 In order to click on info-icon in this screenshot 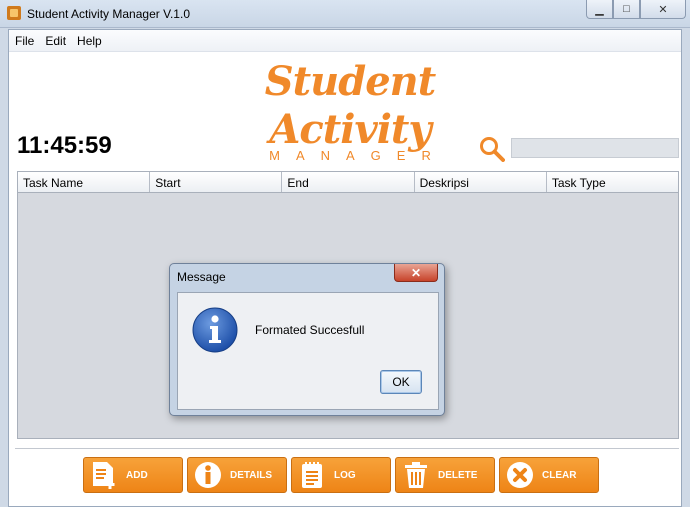, I will do `click(208, 475)`.